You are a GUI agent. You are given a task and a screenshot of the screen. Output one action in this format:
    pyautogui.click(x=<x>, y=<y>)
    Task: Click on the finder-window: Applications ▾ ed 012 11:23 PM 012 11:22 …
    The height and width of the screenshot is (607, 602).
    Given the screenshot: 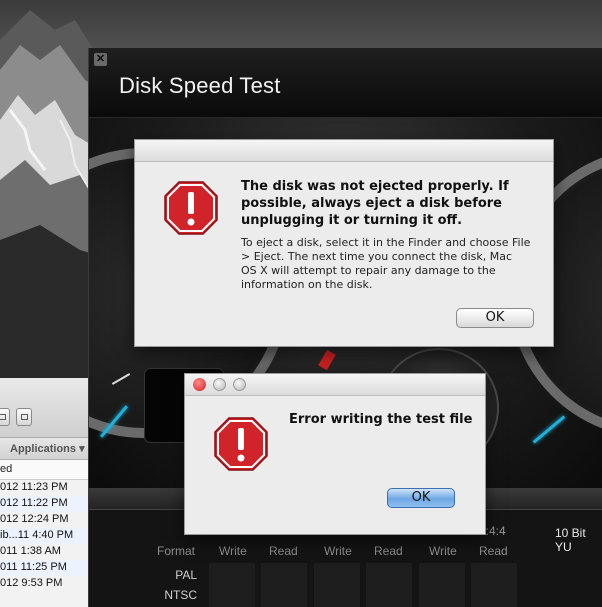 What is the action you would take?
    pyautogui.click(x=47, y=492)
    